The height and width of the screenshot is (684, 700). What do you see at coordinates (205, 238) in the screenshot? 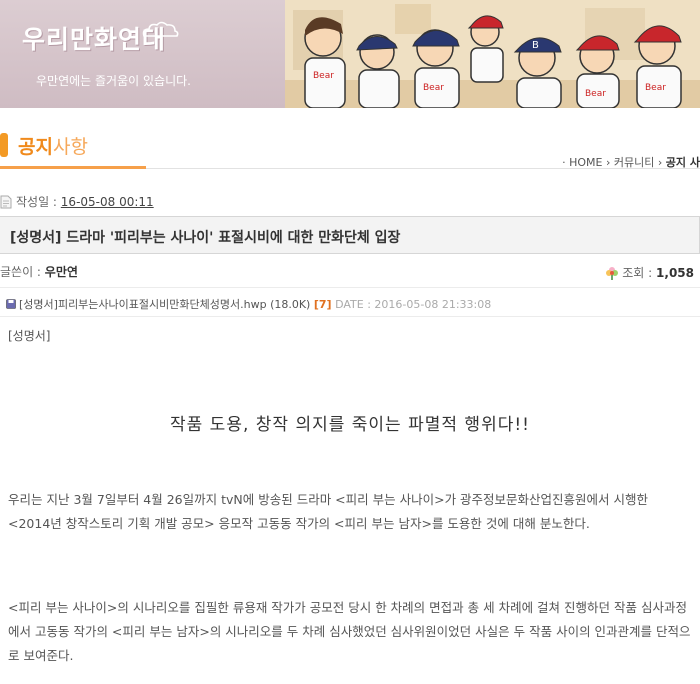
I see `post-title: [성명서] 드라마 '피리부는 사나이' 표절시비에 대한 만화단체 입장` at bounding box center [205, 238].